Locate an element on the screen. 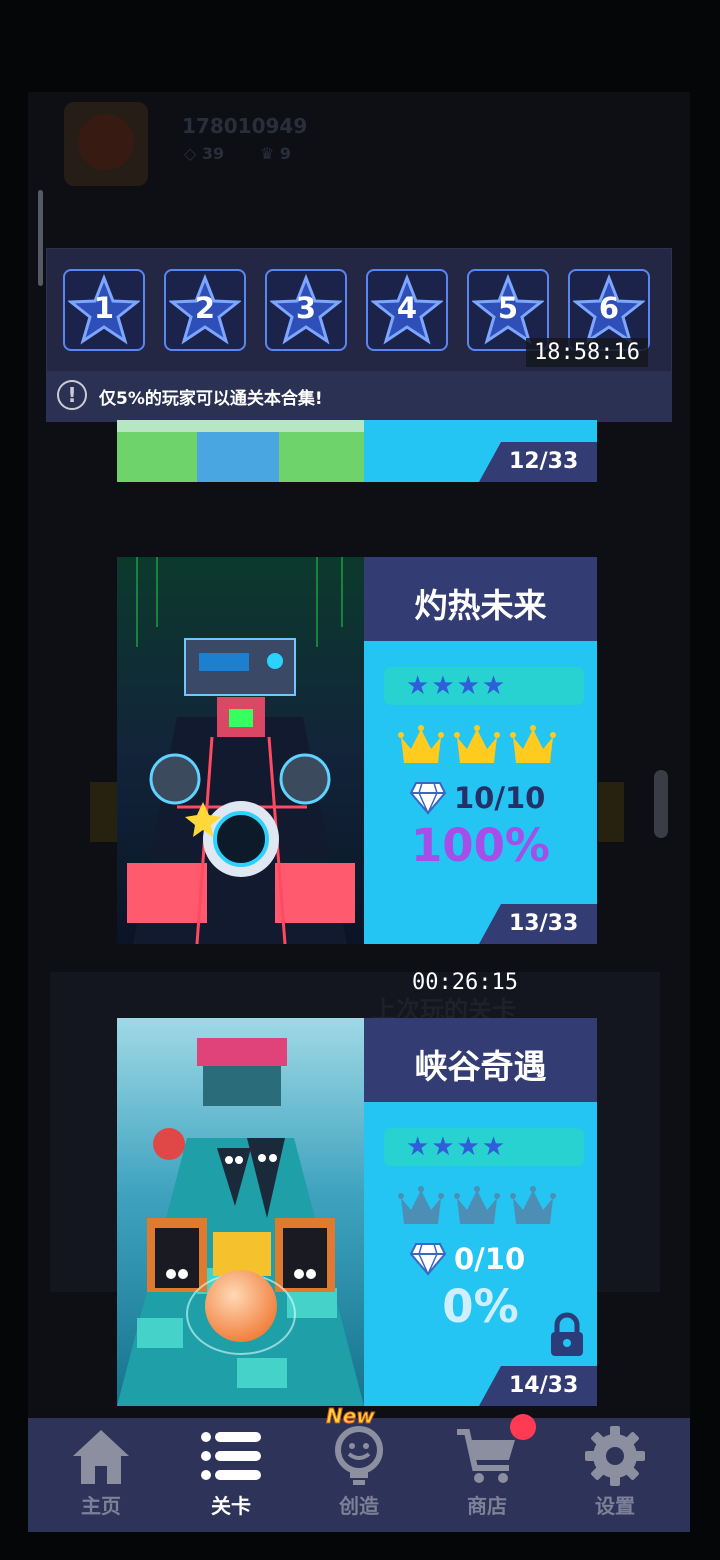  home-icon is located at coordinates (101, 1457).